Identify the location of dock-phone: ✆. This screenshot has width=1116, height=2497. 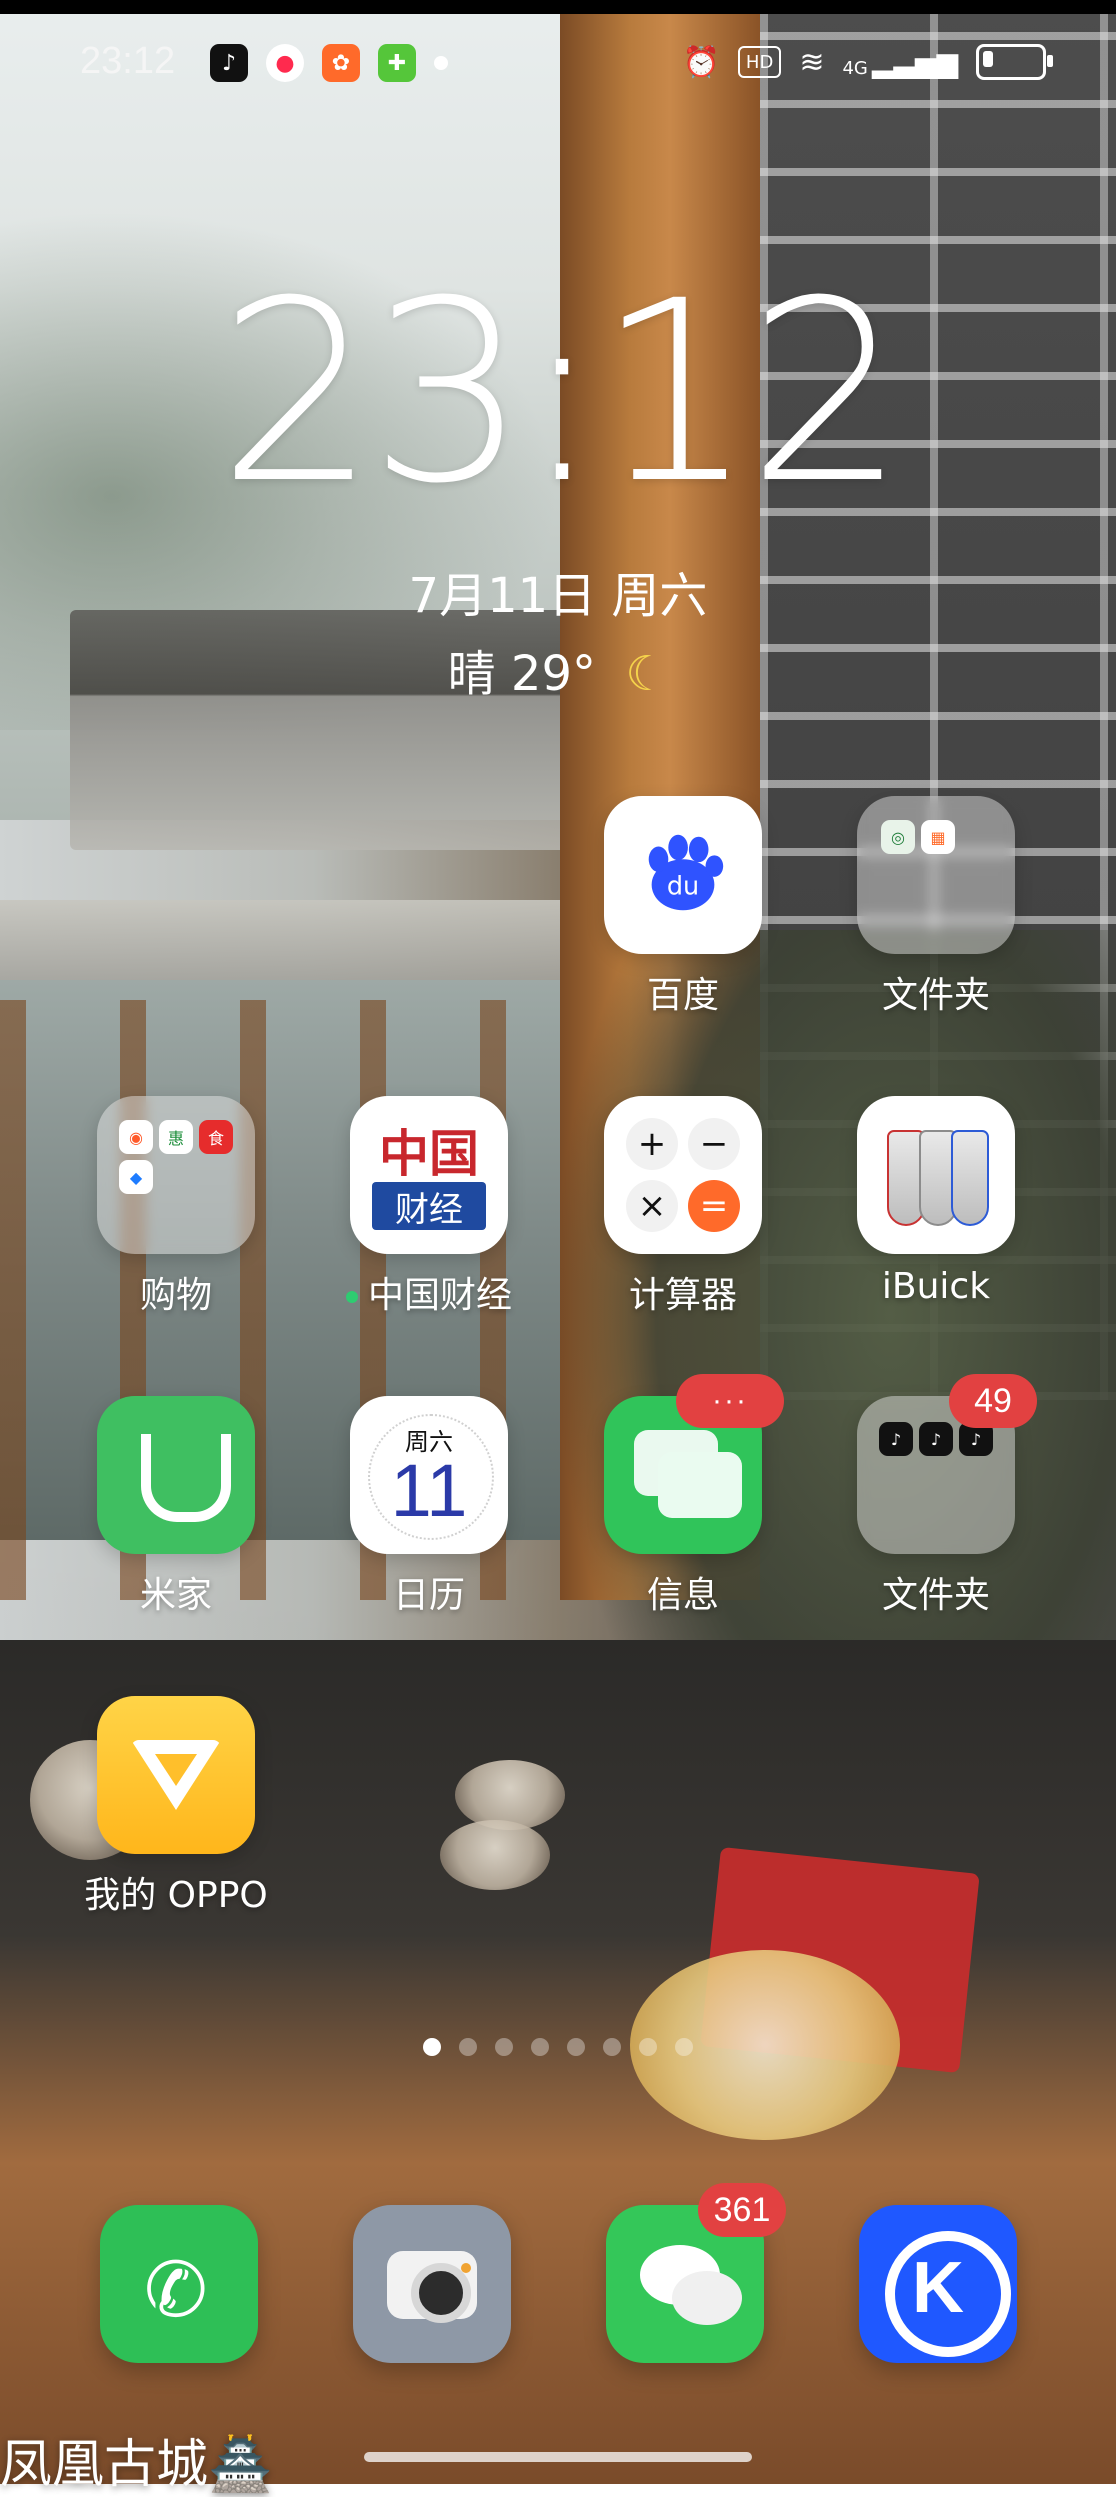
(179, 2284).